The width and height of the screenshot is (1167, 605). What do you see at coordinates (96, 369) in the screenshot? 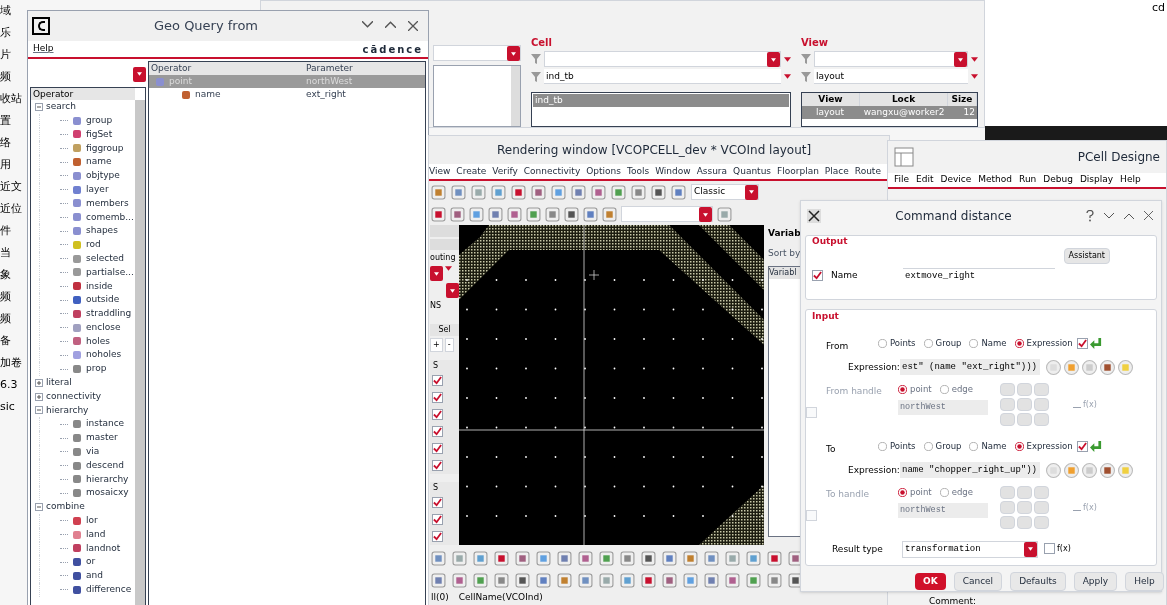
I see `tree-item: prop` at bounding box center [96, 369].